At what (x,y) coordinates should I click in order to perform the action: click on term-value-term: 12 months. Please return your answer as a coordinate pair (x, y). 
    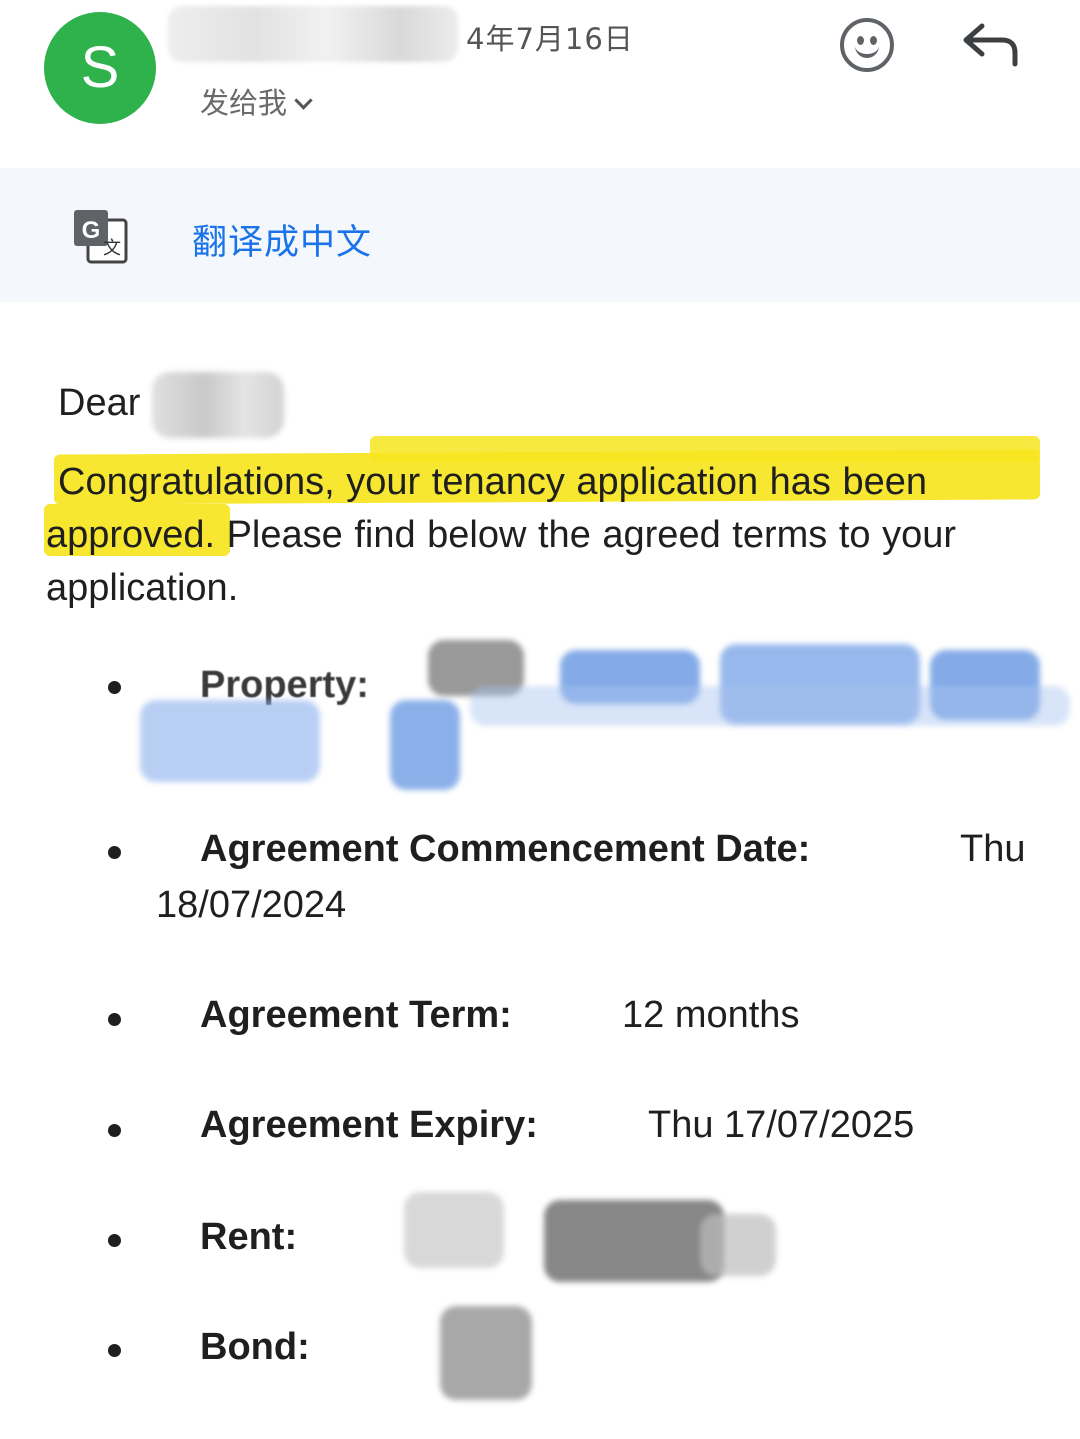
    Looking at the image, I should click on (711, 1015).